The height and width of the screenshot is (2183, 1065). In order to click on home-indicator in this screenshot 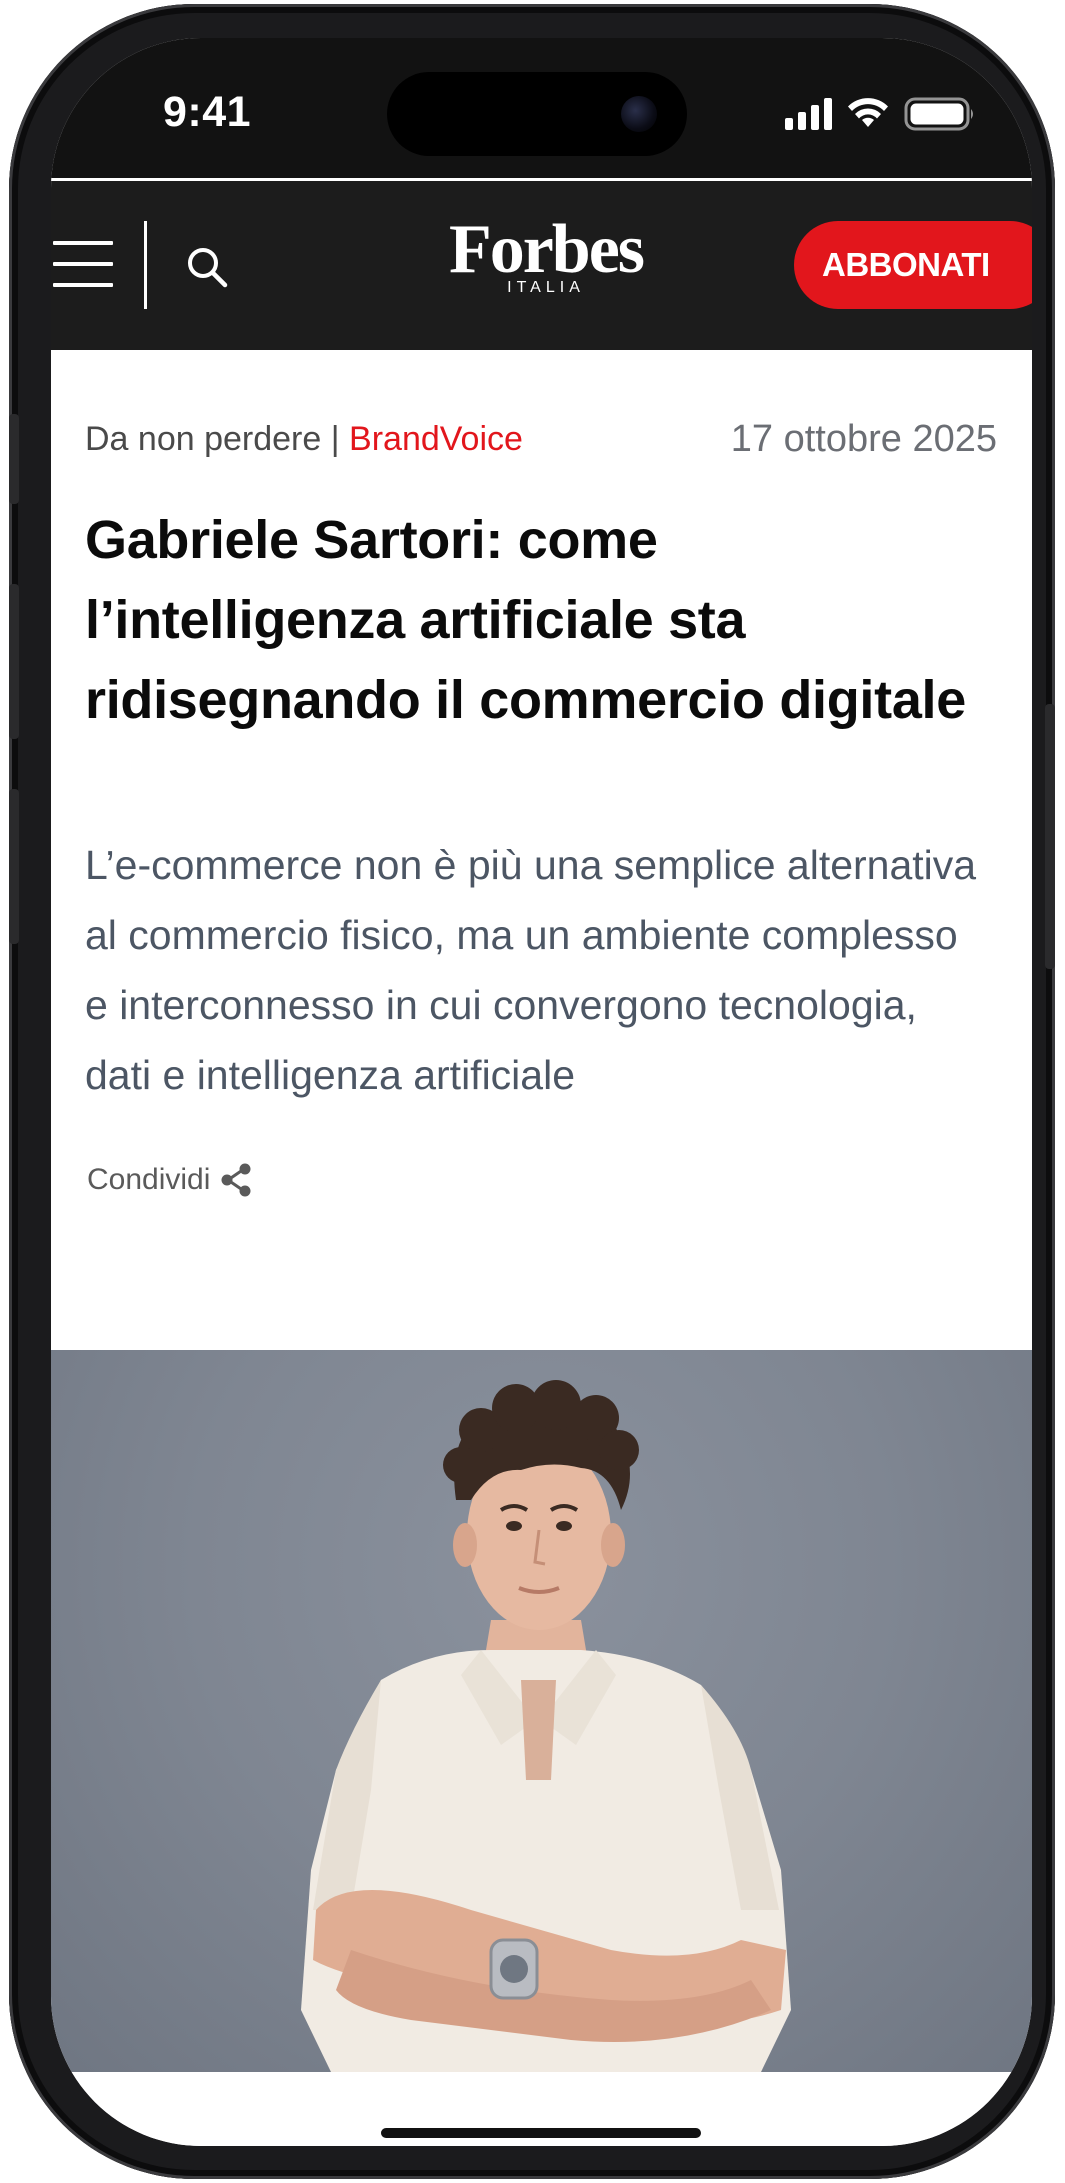, I will do `click(541, 2133)`.